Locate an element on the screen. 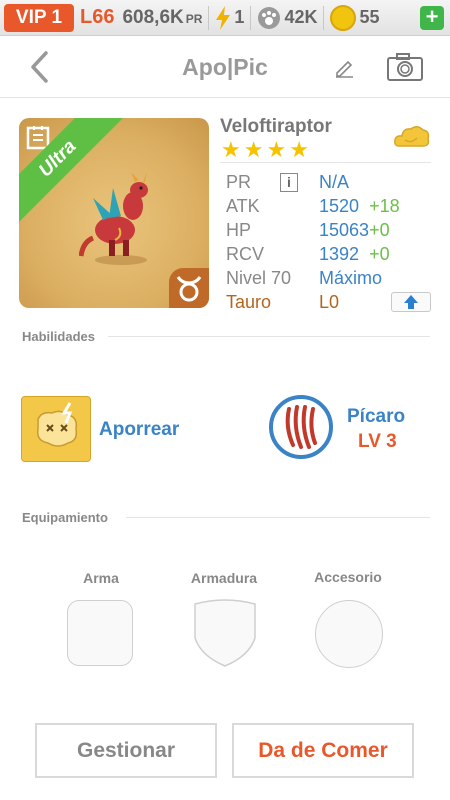 This screenshot has height=800, width=450. skill-level: LV 3 is located at coordinates (377, 441).